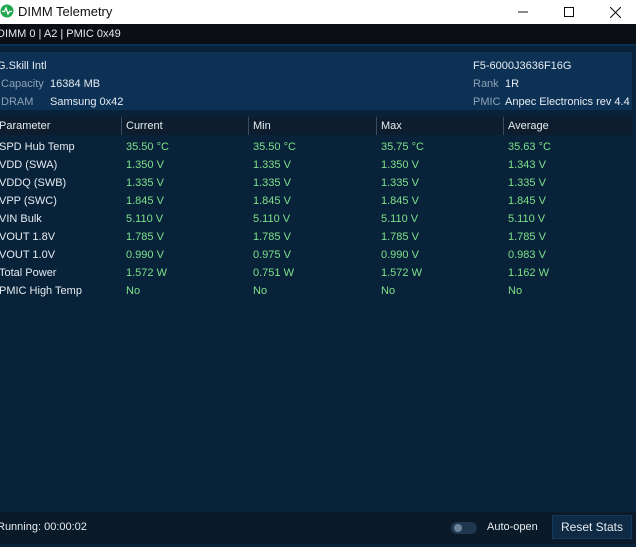  What do you see at coordinates (60, 34) in the screenshot?
I see `dimm-identifier: DIMM 0 | A2 | PMIC 0x49` at bounding box center [60, 34].